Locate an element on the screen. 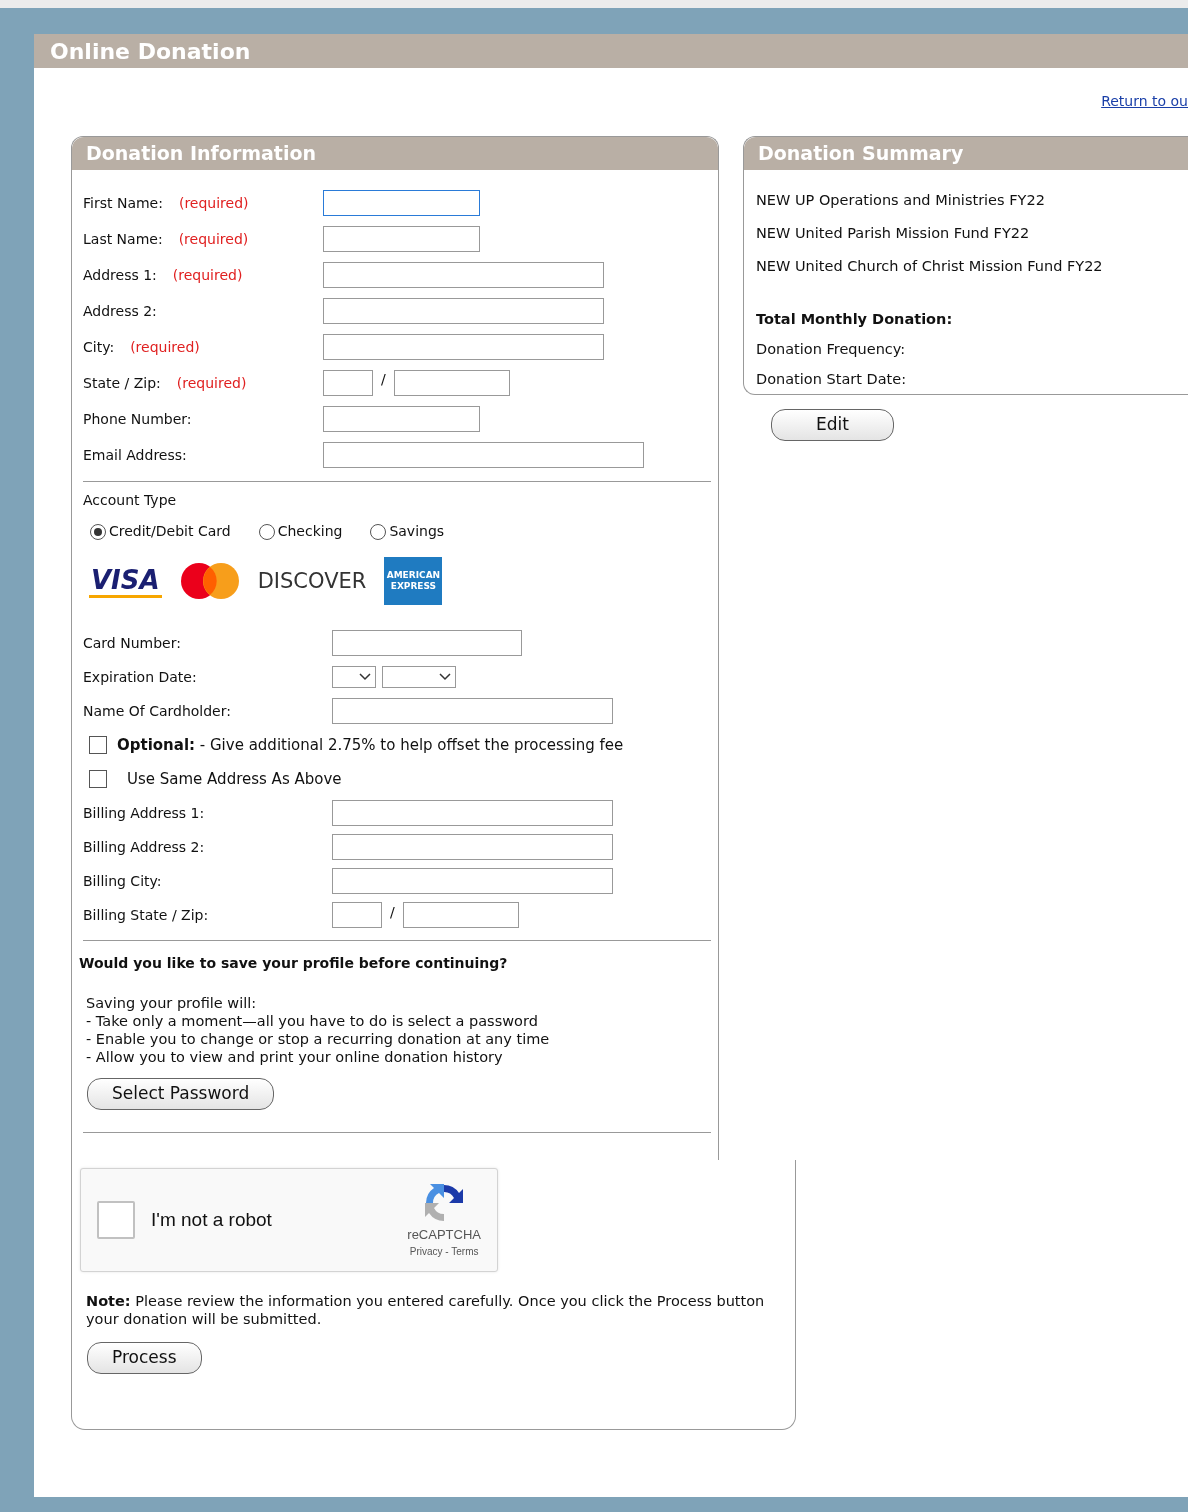  fund-name: NEW United Parish Mission Fund FY22 is located at coordinates (893, 233).